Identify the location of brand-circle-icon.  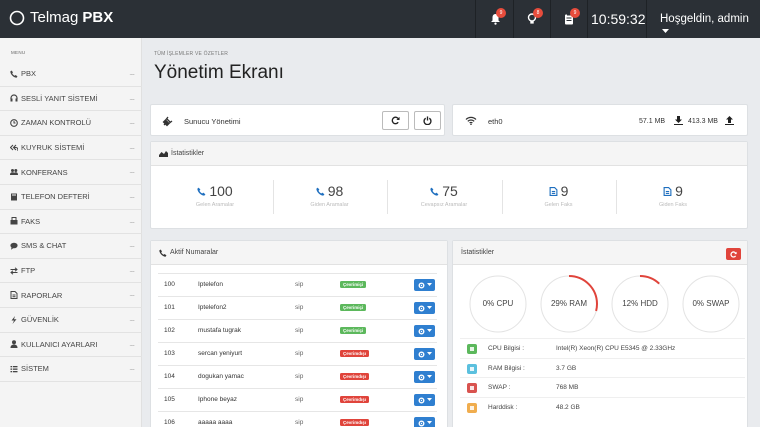
(17, 17).